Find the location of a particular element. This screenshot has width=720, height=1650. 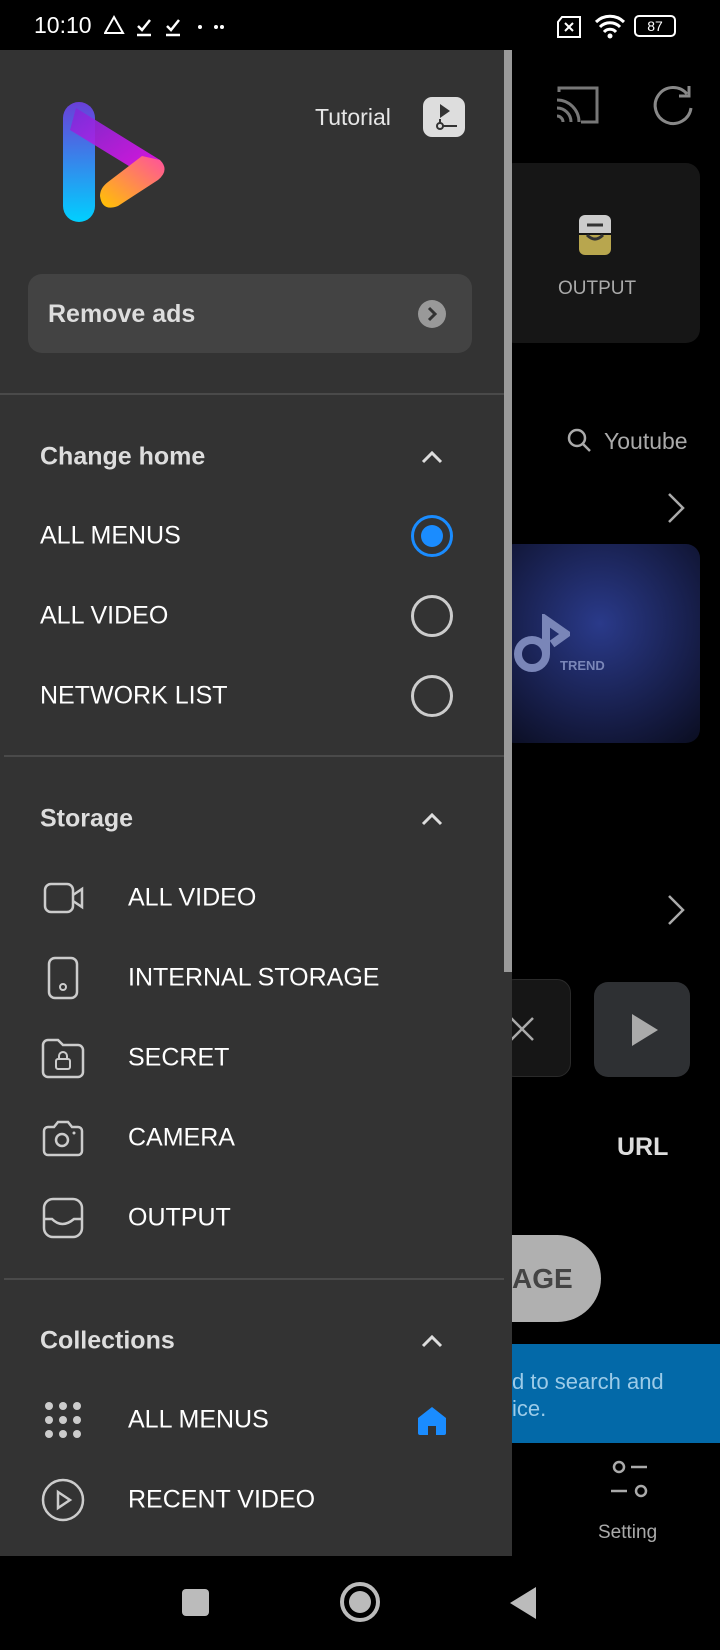

storage-title: Storage is located at coordinates (87, 818).